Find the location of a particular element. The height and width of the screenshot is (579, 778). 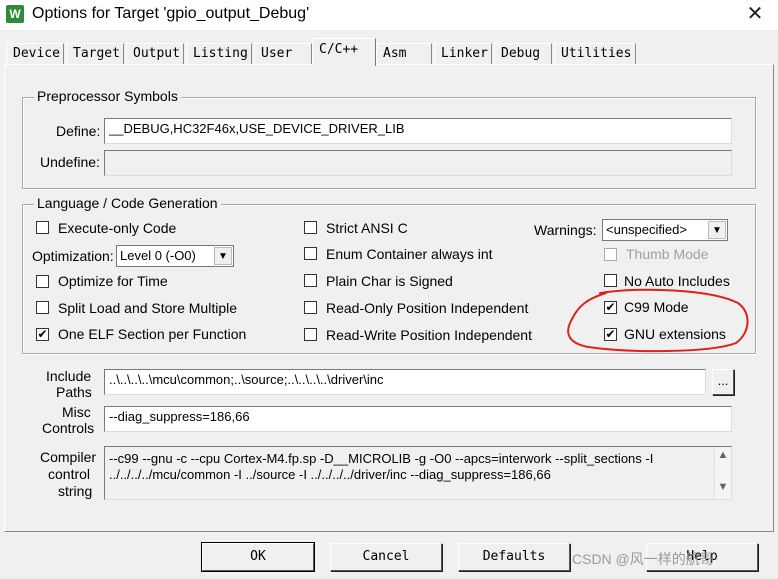

ok-button: OK is located at coordinates (258, 557).